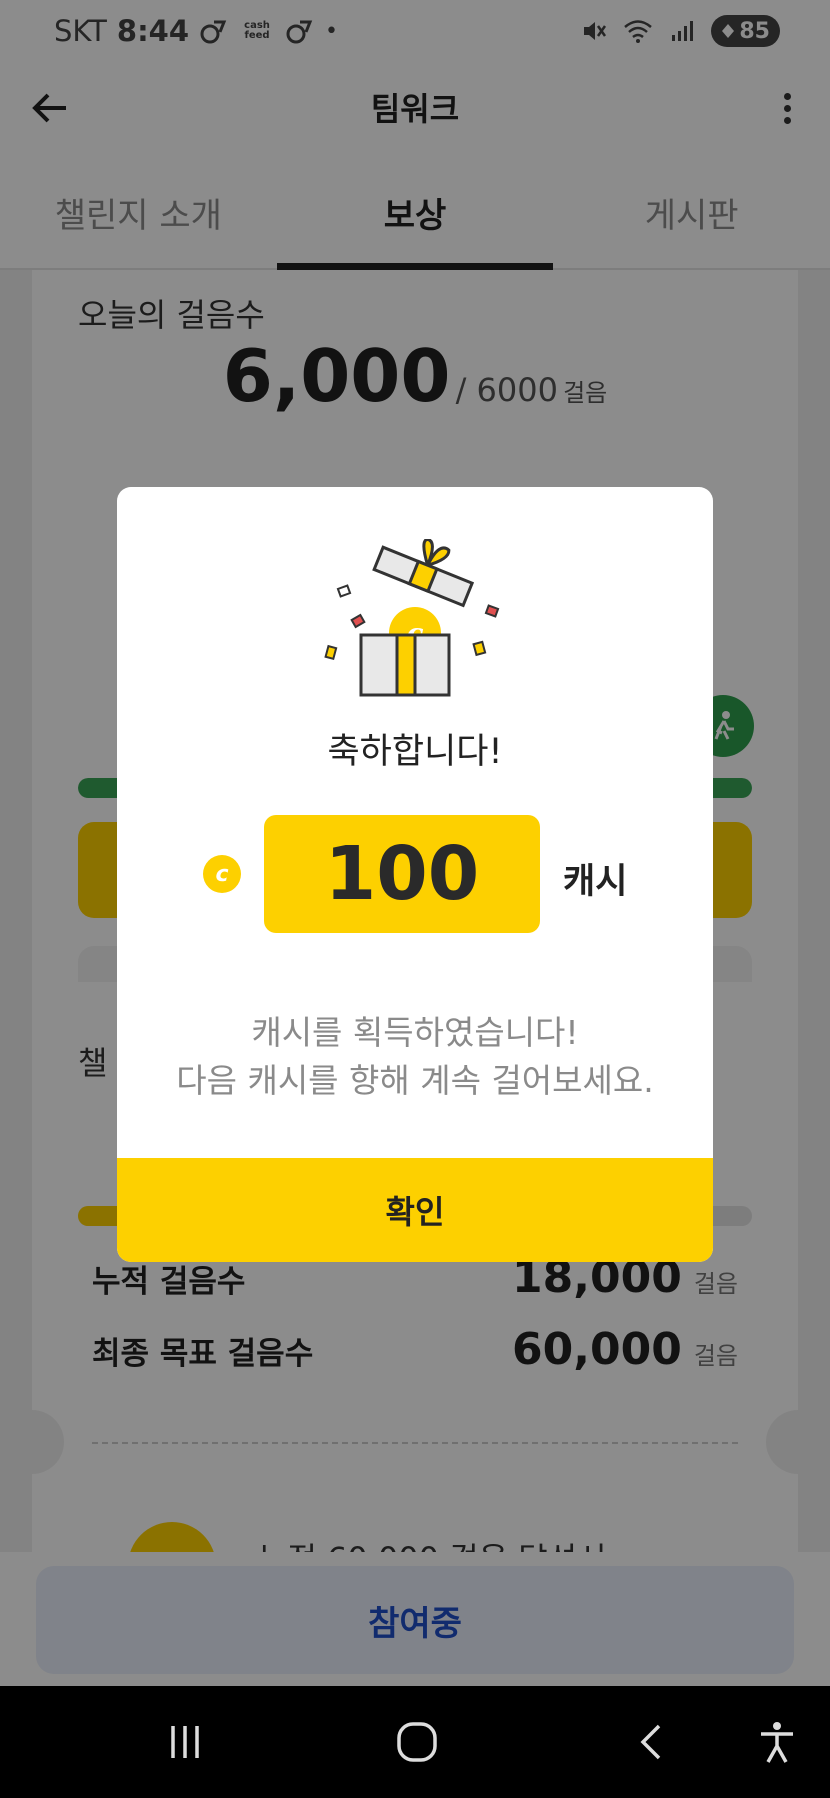 This screenshot has width=830, height=1798. Describe the element at coordinates (412, 618) in the screenshot. I see `gift-box-icon: c` at that location.